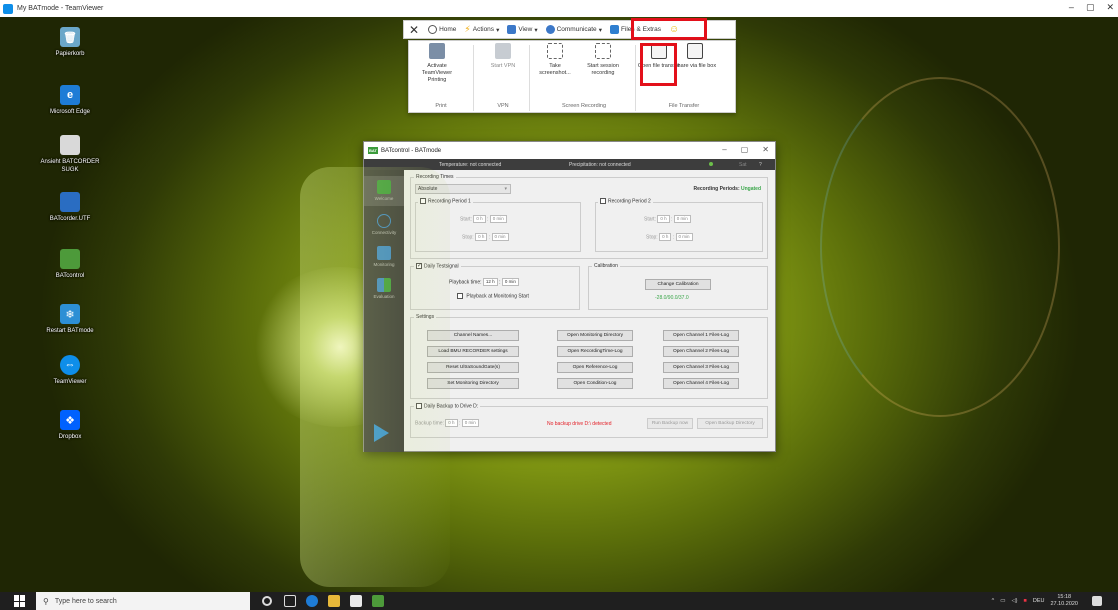 The height and width of the screenshot is (610, 1118). What do you see at coordinates (490, 282) in the screenshot?
I see `playback-hour: 12 h` at bounding box center [490, 282].